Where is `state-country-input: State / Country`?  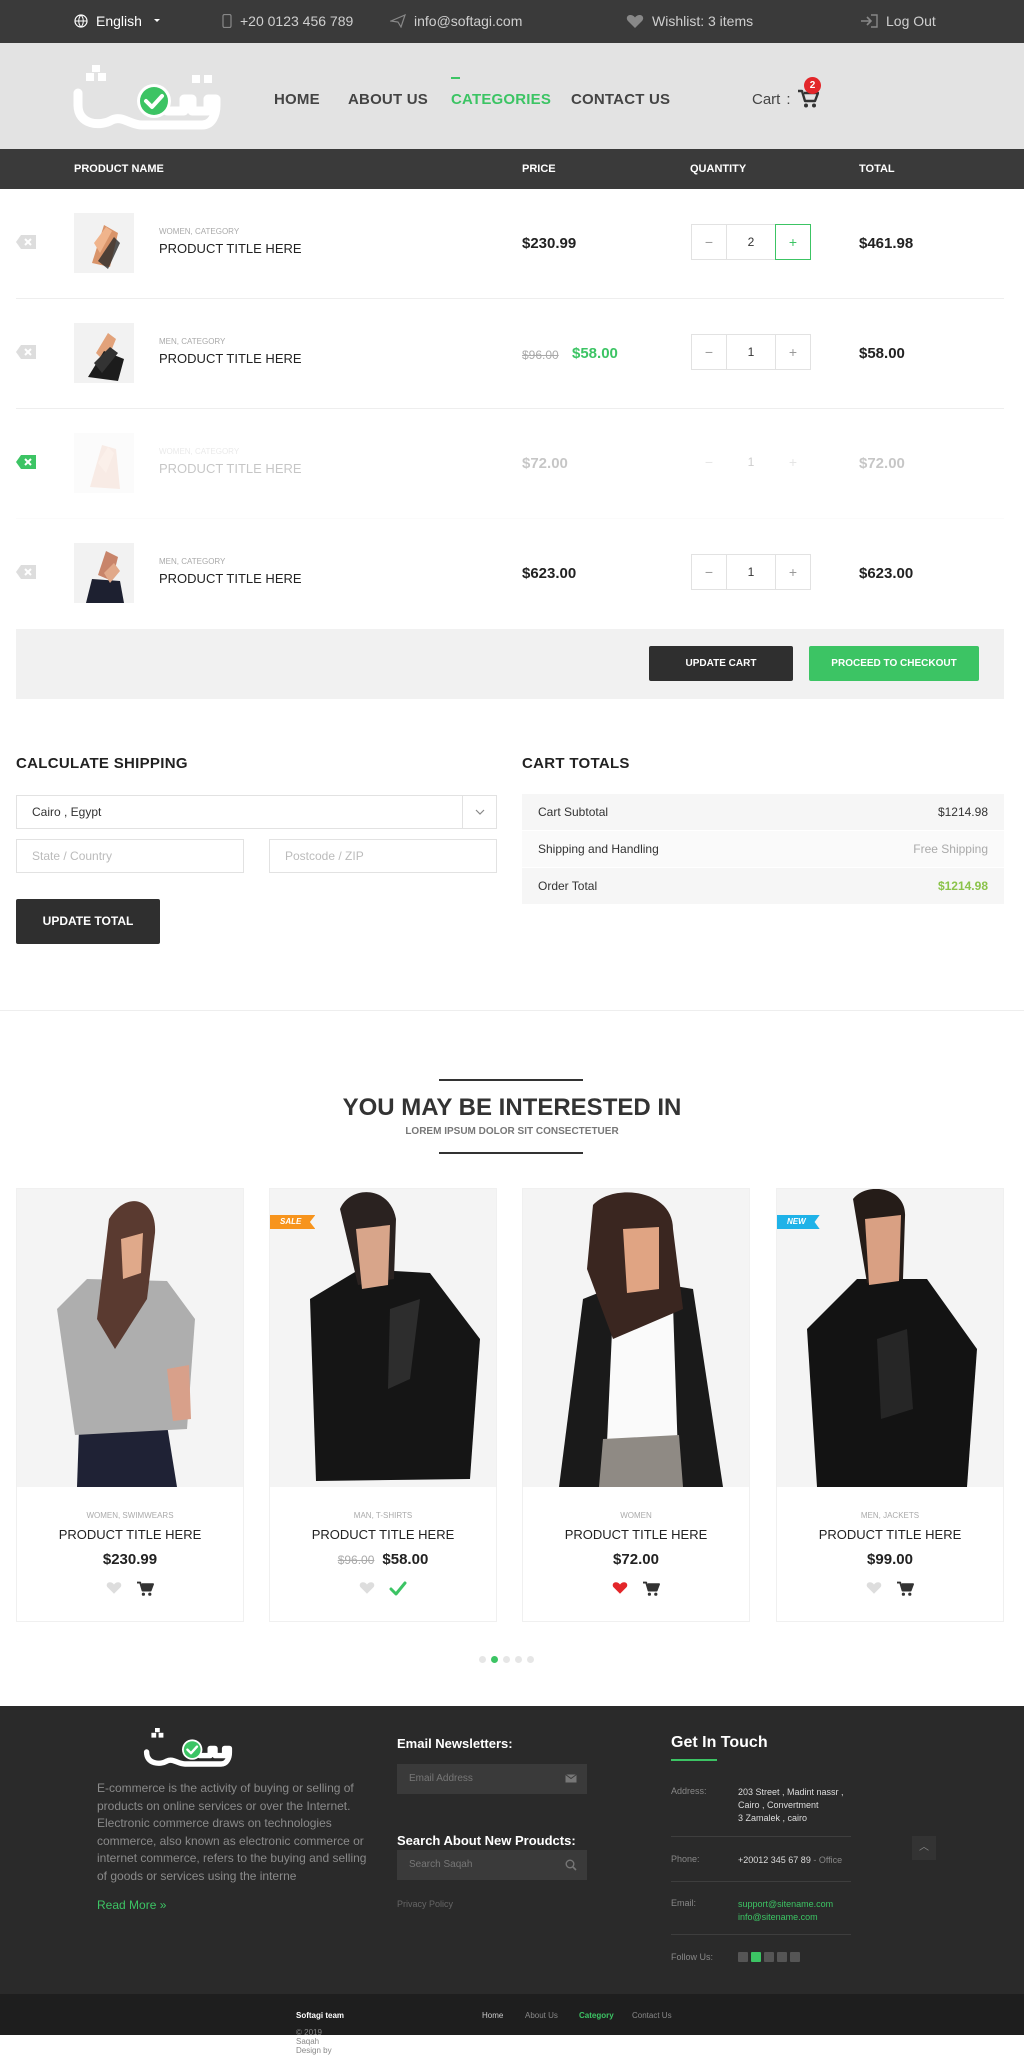
state-country-input: State / Country is located at coordinates (130, 856).